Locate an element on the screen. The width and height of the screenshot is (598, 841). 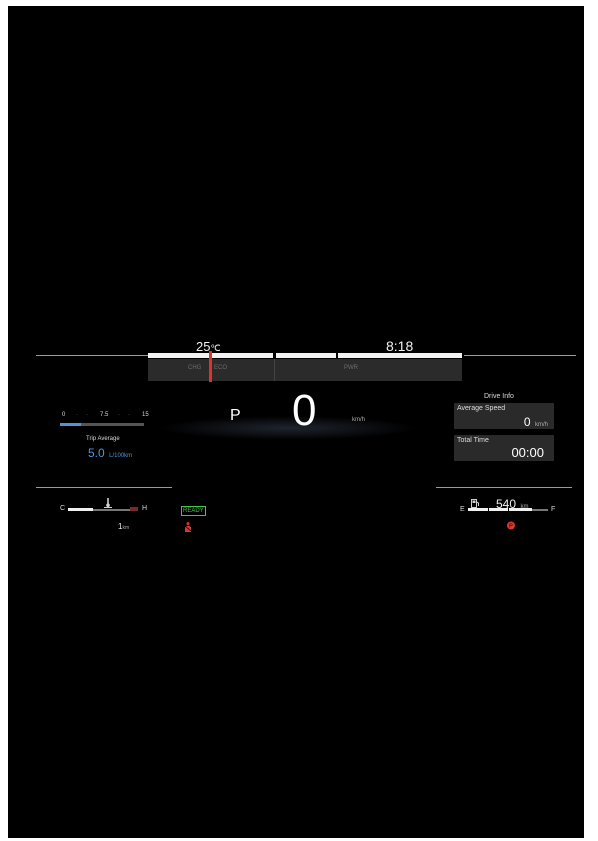
drive-info-title: Drive Info is located at coordinates (499, 396).